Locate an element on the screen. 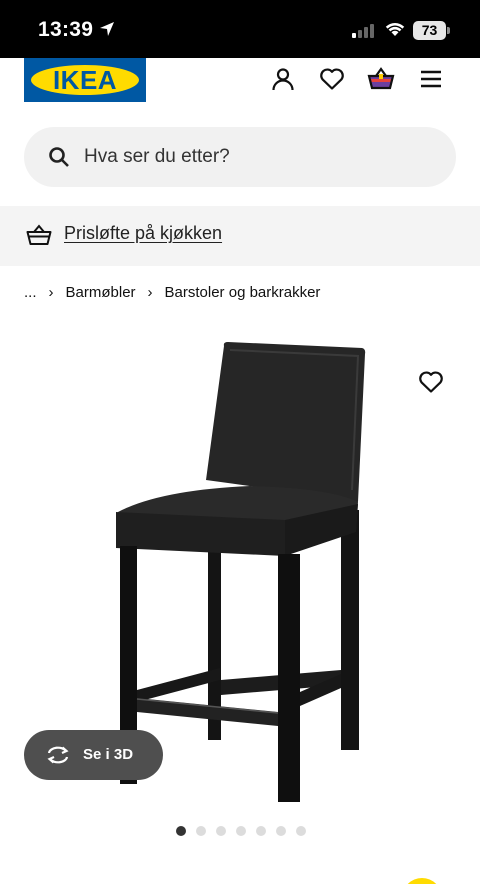  floating-action-peek is located at coordinates (422, 881).